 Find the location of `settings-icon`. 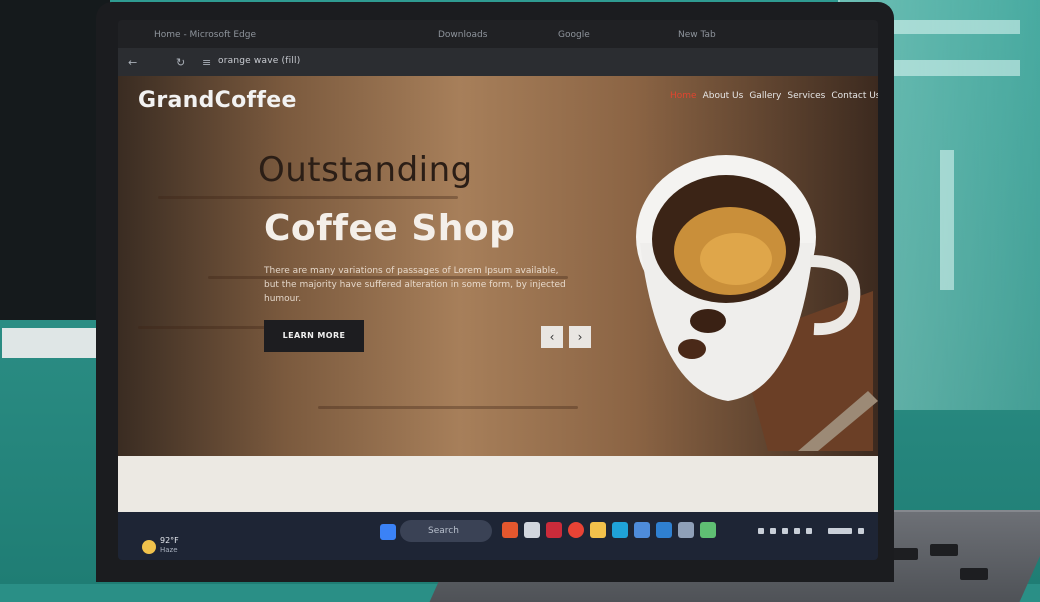

settings-icon is located at coordinates (686, 530).